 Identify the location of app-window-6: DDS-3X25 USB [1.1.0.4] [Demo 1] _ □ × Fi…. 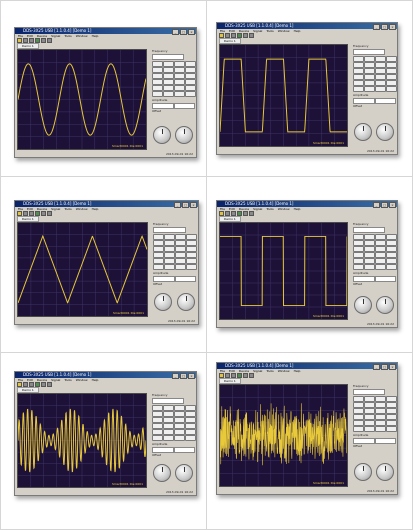
(307, 428).